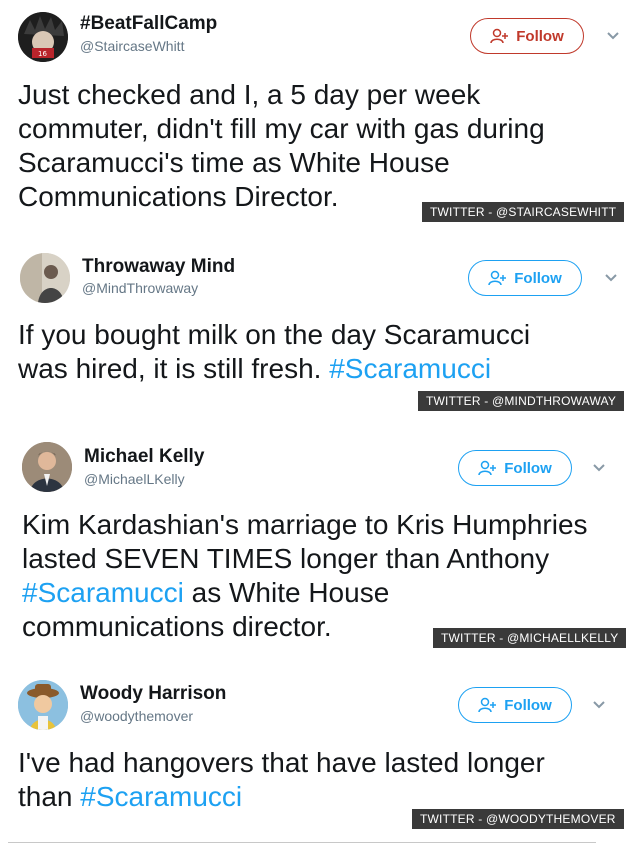  I want to click on username: @MindThrowaway, so click(140, 288).